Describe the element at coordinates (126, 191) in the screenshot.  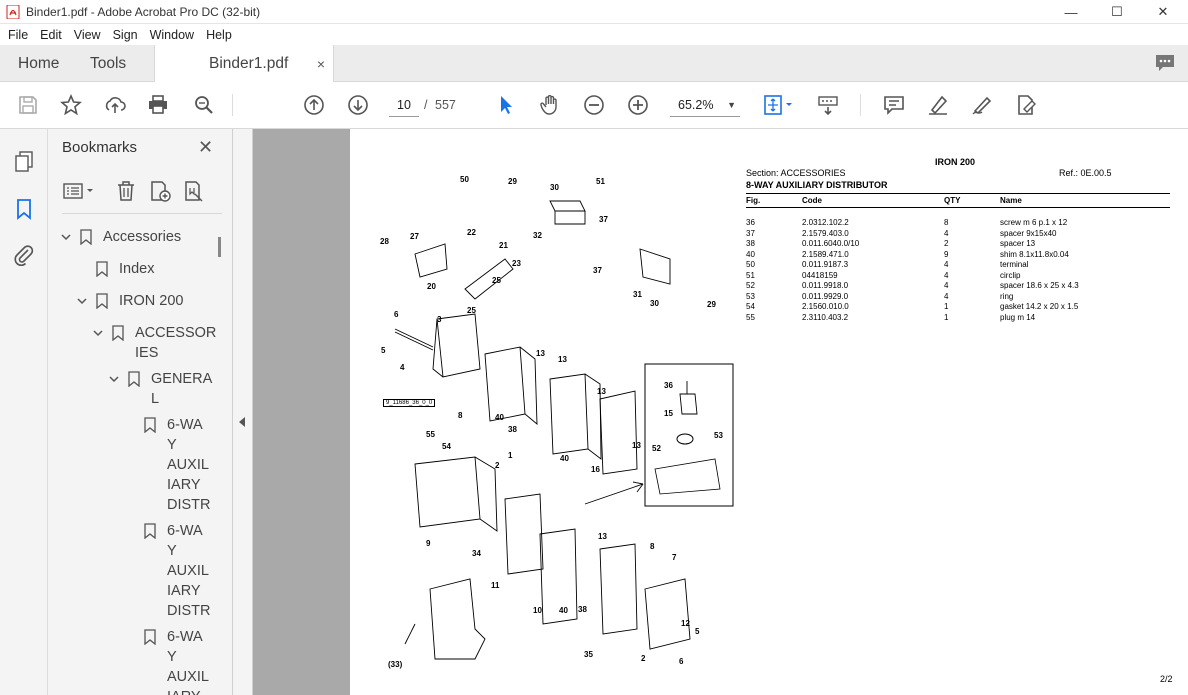
I see `delete-icon` at that location.